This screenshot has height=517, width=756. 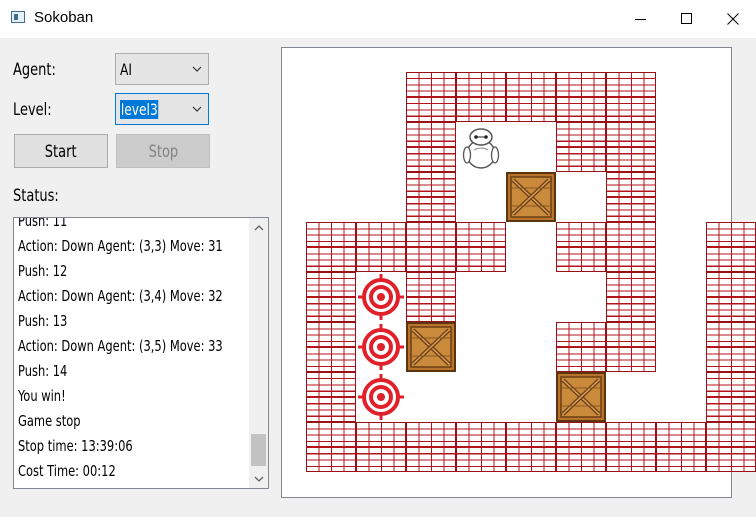 I want to click on agent-robot-icon, so click(x=481, y=147).